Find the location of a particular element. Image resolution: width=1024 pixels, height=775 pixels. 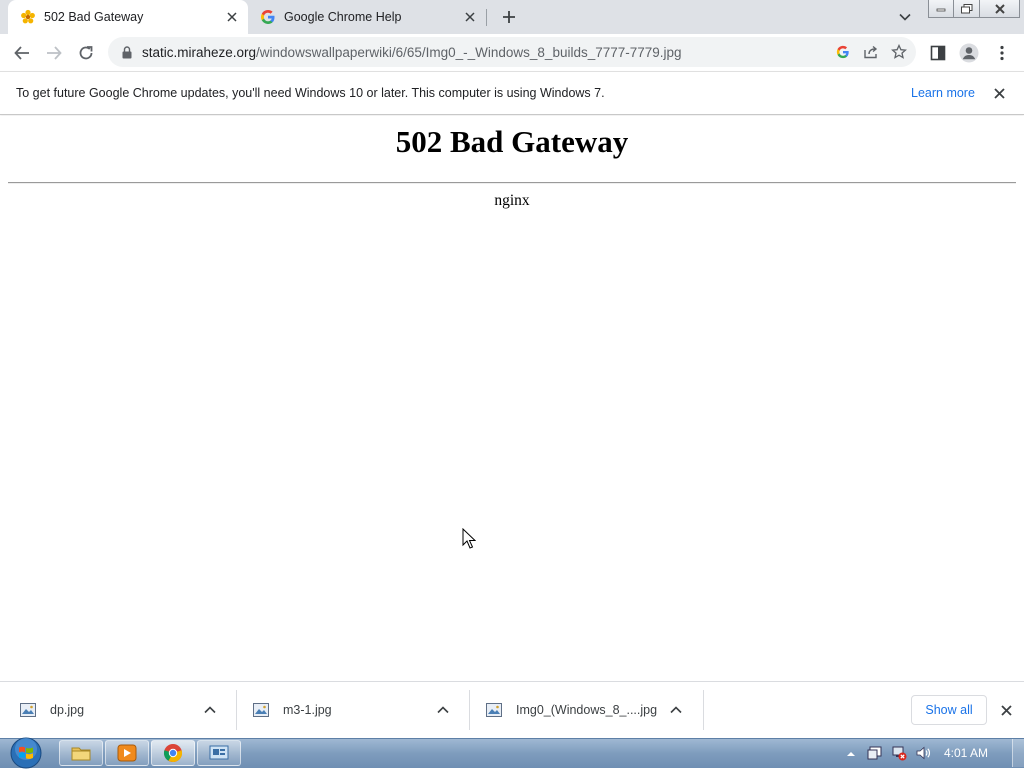

start-button is located at coordinates (26, 753).